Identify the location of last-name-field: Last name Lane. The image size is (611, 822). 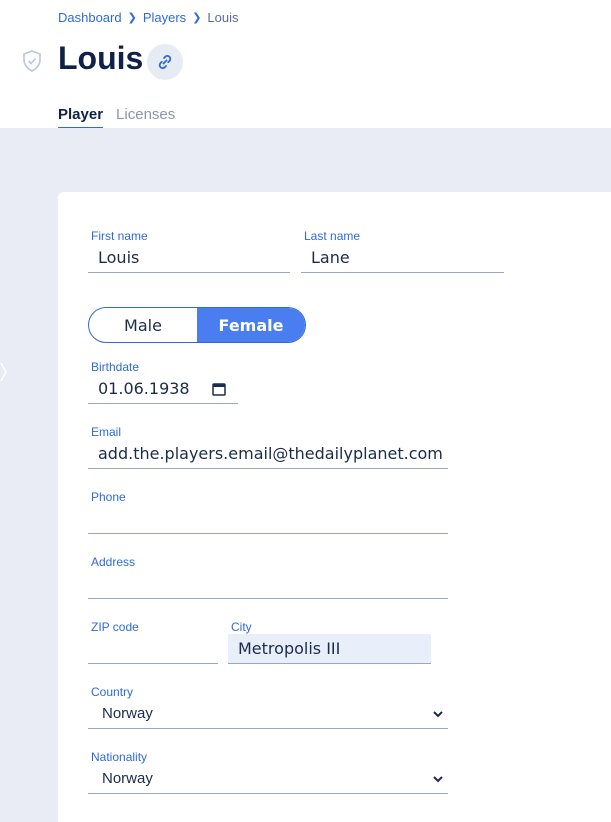
(402, 251).